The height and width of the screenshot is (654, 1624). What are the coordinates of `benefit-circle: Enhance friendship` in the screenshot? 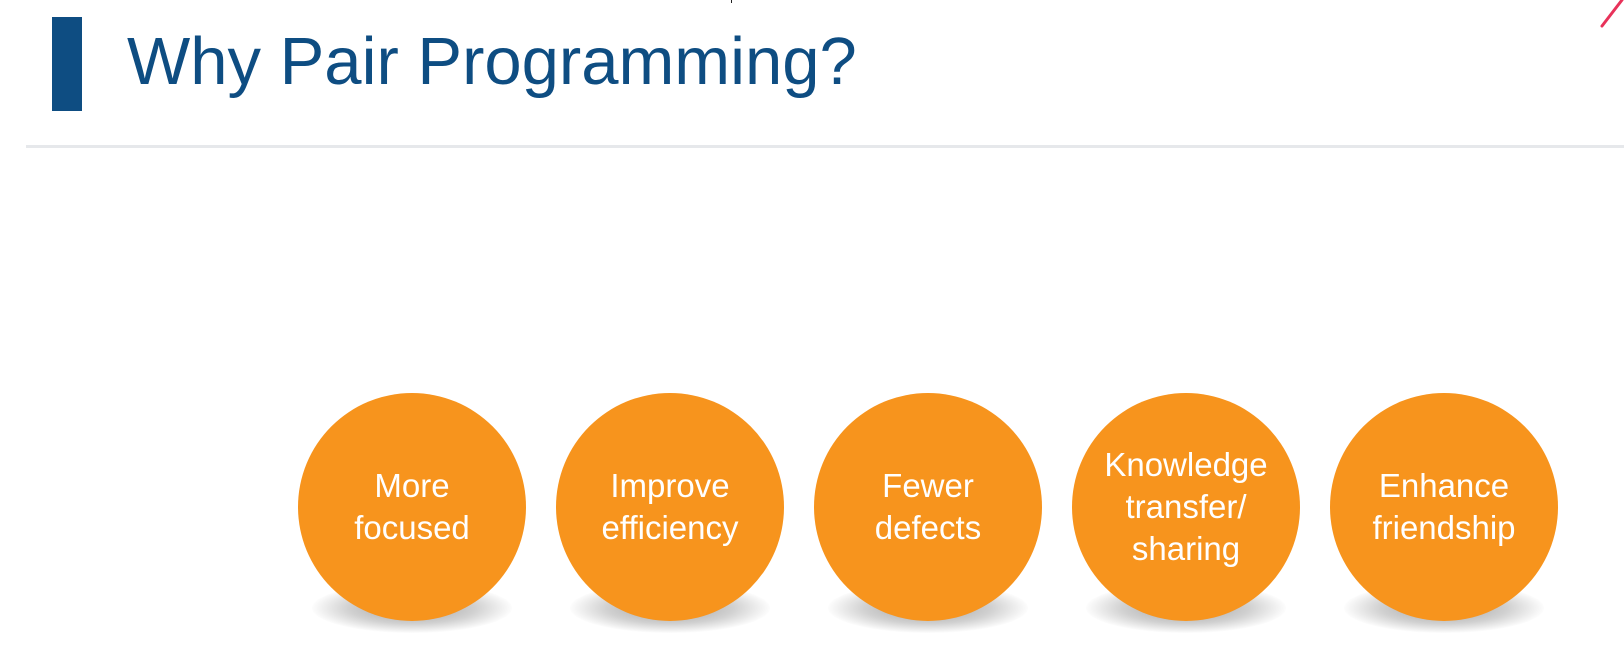 It's located at (1444, 507).